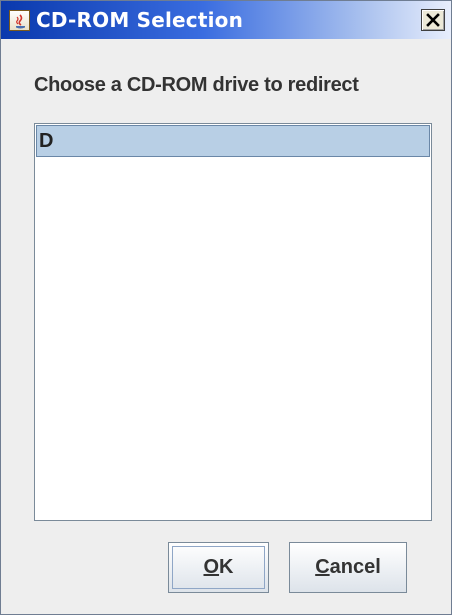 Image resolution: width=452 pixels, height=615 pixels. Describe the element at coordinates (355, 567) in the screenshot. I see `cancel-label-rest: ancel` at that location.